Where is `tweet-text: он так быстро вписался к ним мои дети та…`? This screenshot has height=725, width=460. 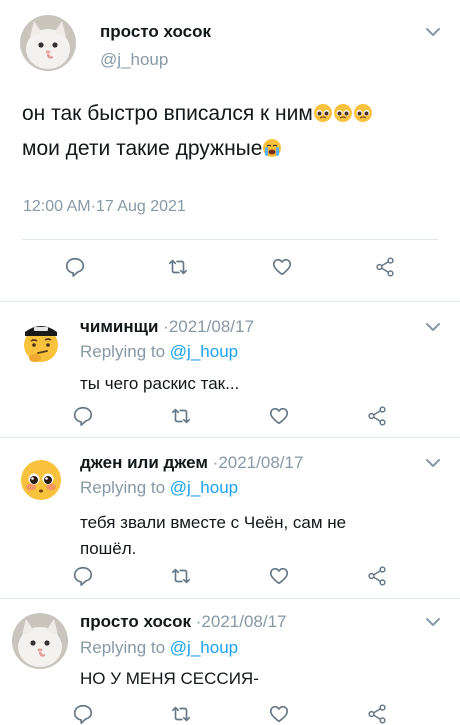 tweet-text: он так быстро вписался к ним мои дети та… is located at coordinates (197, 133).